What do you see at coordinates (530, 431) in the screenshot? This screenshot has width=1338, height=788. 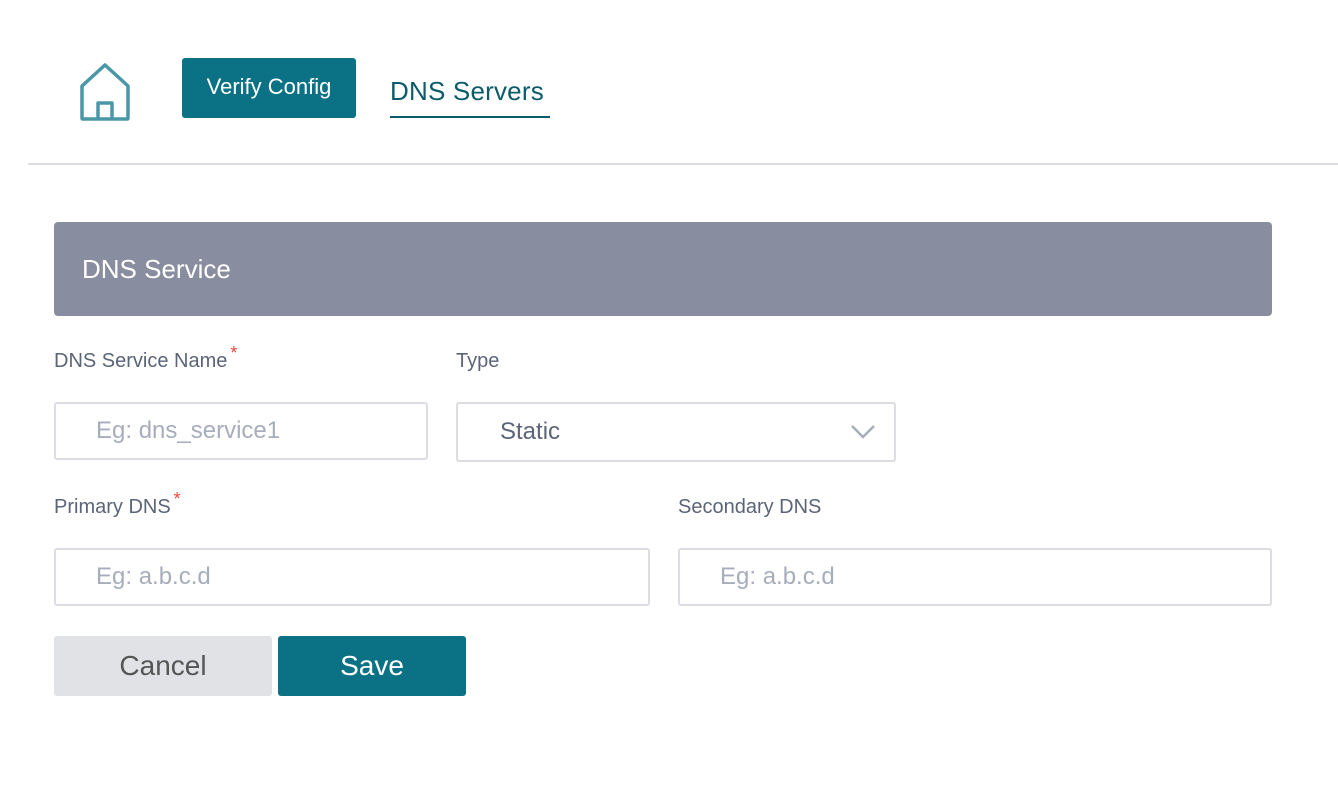 I see `type-select-value: Static` at bounding box center [530, 431].